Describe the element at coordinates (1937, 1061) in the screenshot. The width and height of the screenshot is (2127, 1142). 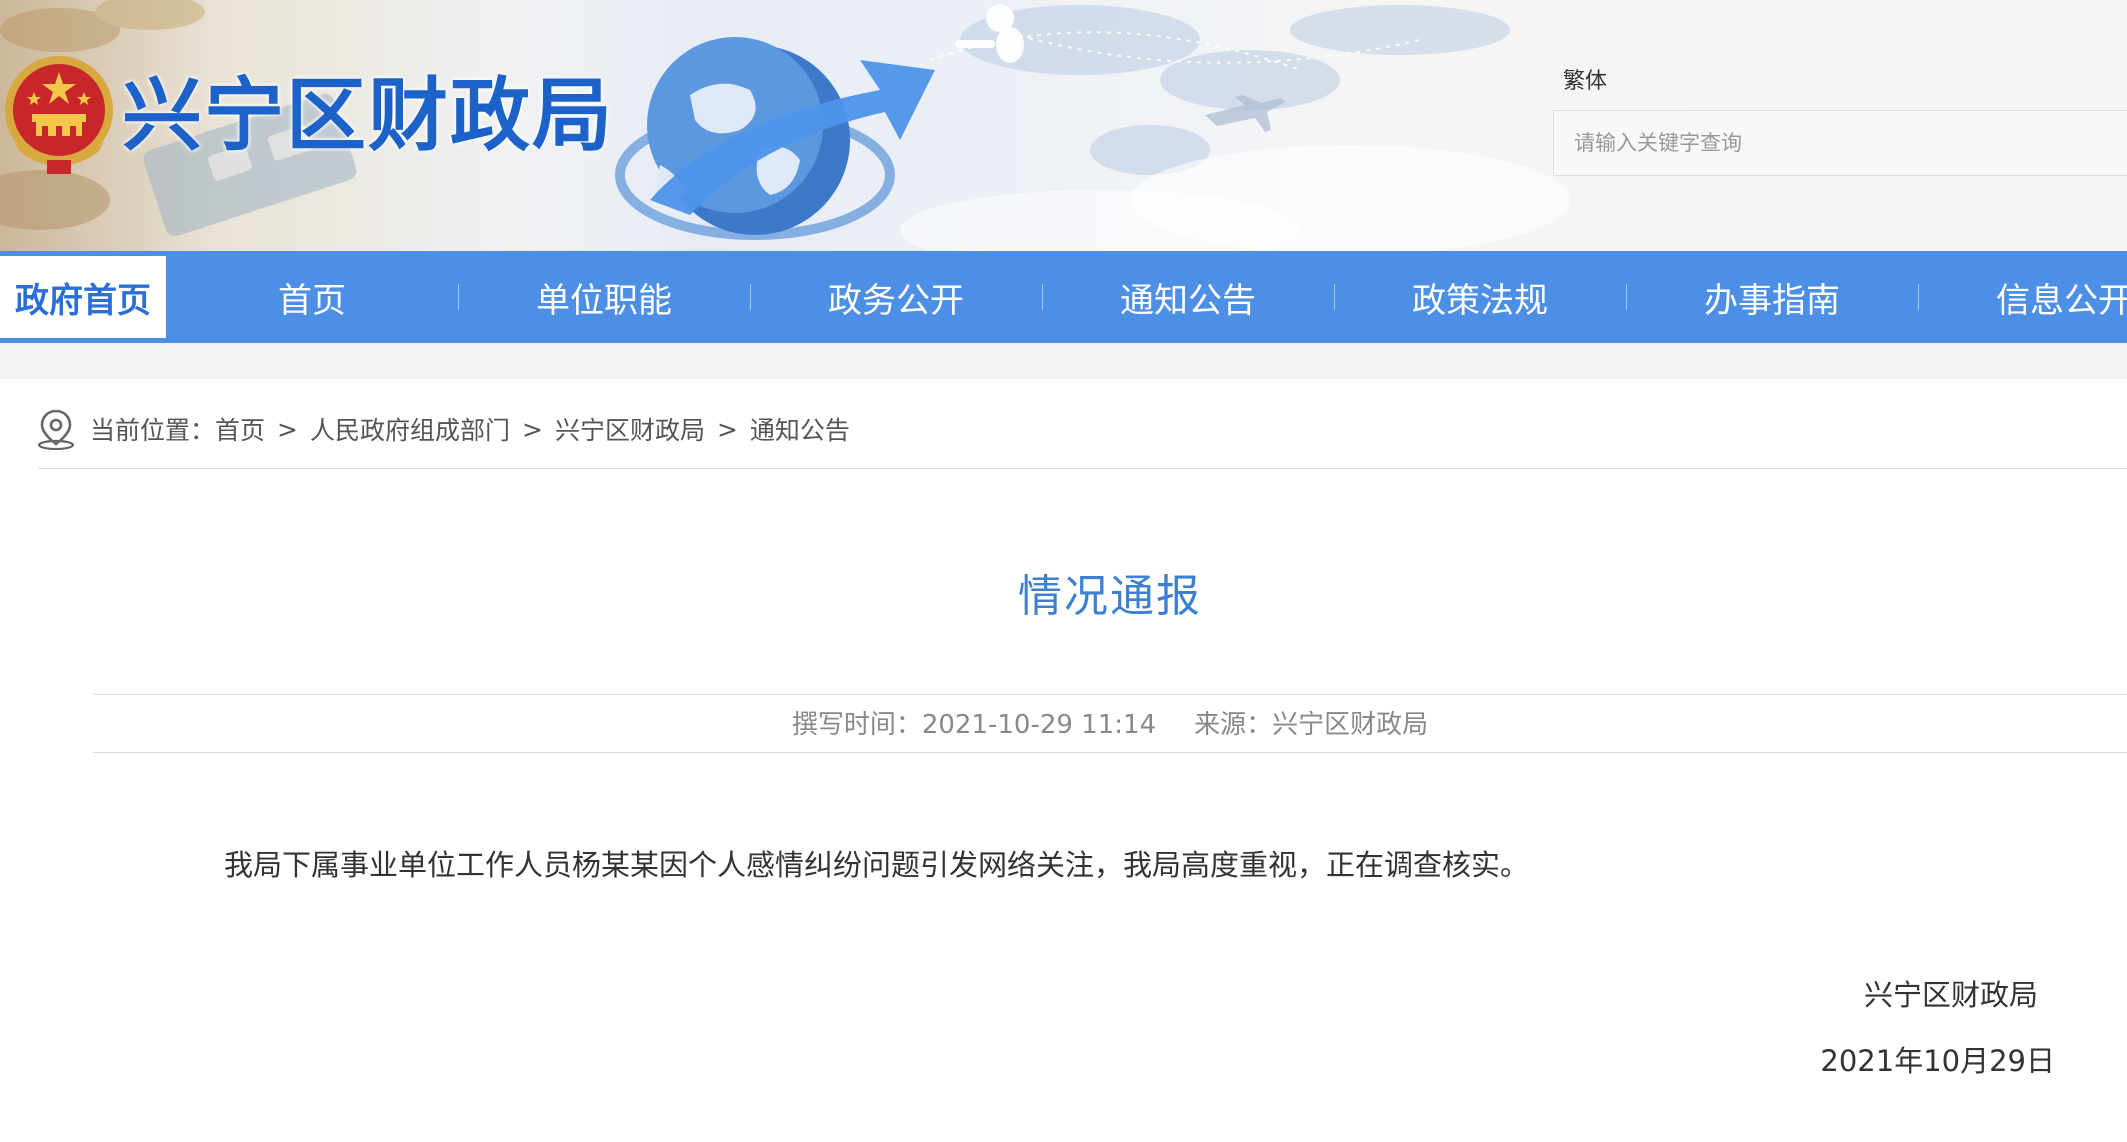
I see `article-date: 2021年10月29日` at that location.